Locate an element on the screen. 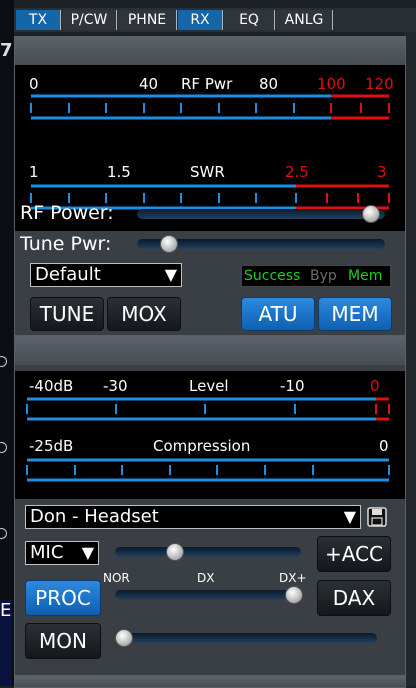  level-tick-label: -10 is located at coordinates (292, 386).